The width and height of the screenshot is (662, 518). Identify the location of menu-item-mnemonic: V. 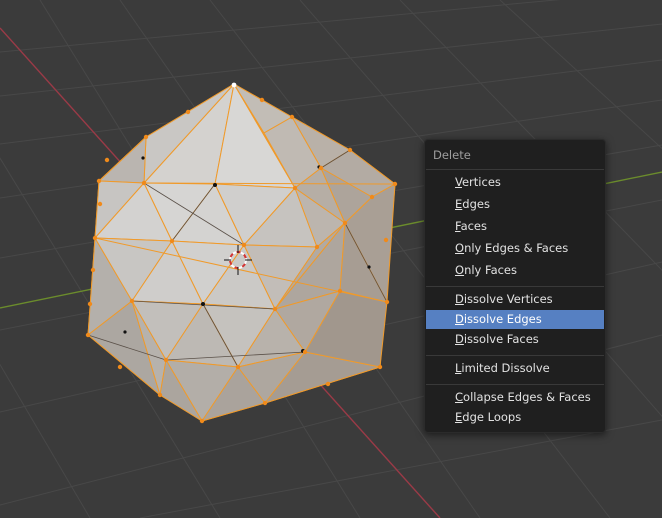
(458, 182).